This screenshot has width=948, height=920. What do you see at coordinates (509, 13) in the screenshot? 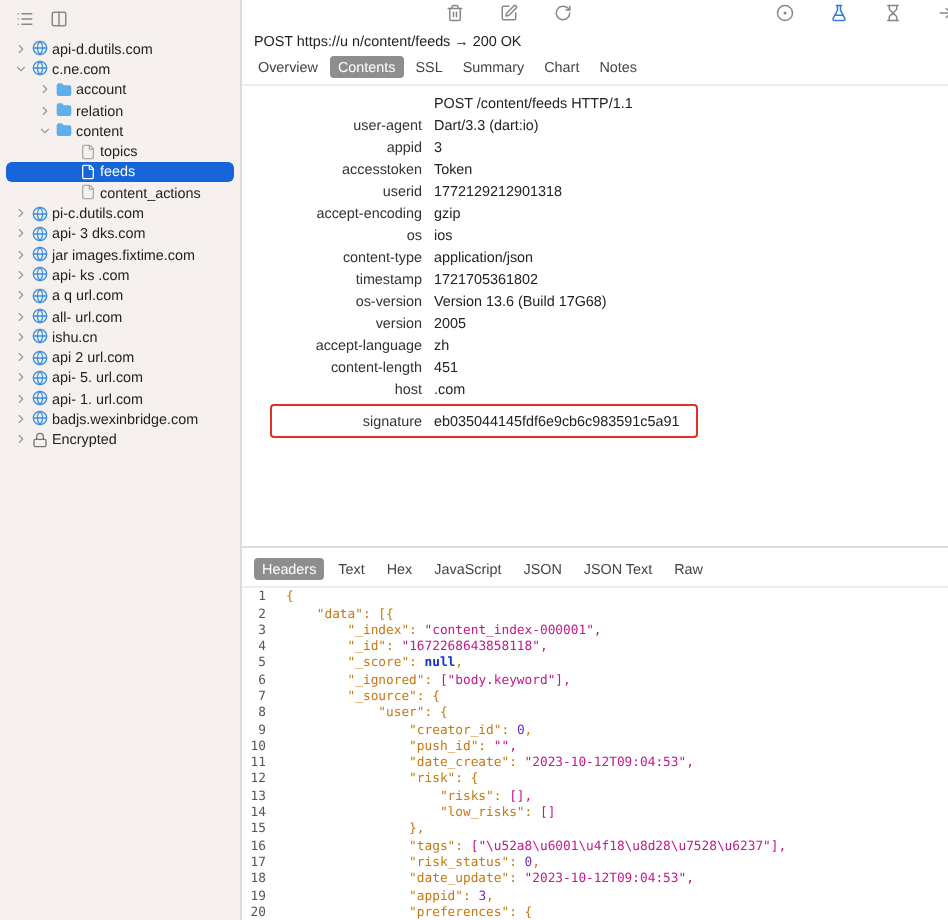
I see `edit-icon` at bounding box center [509, 13].